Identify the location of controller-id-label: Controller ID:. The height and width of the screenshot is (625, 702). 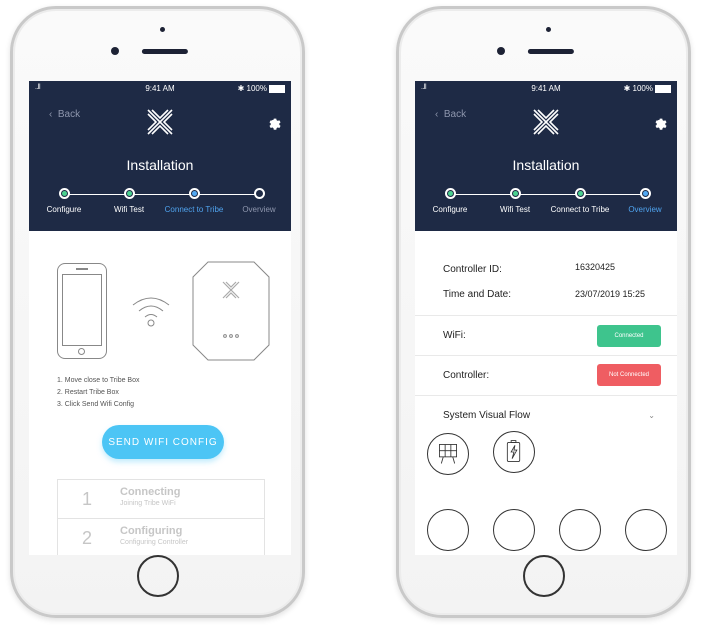
(472, 269).